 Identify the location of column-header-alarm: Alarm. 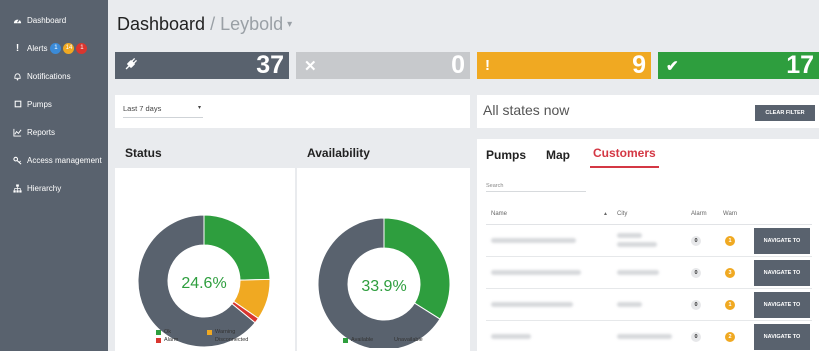
(699, 214).